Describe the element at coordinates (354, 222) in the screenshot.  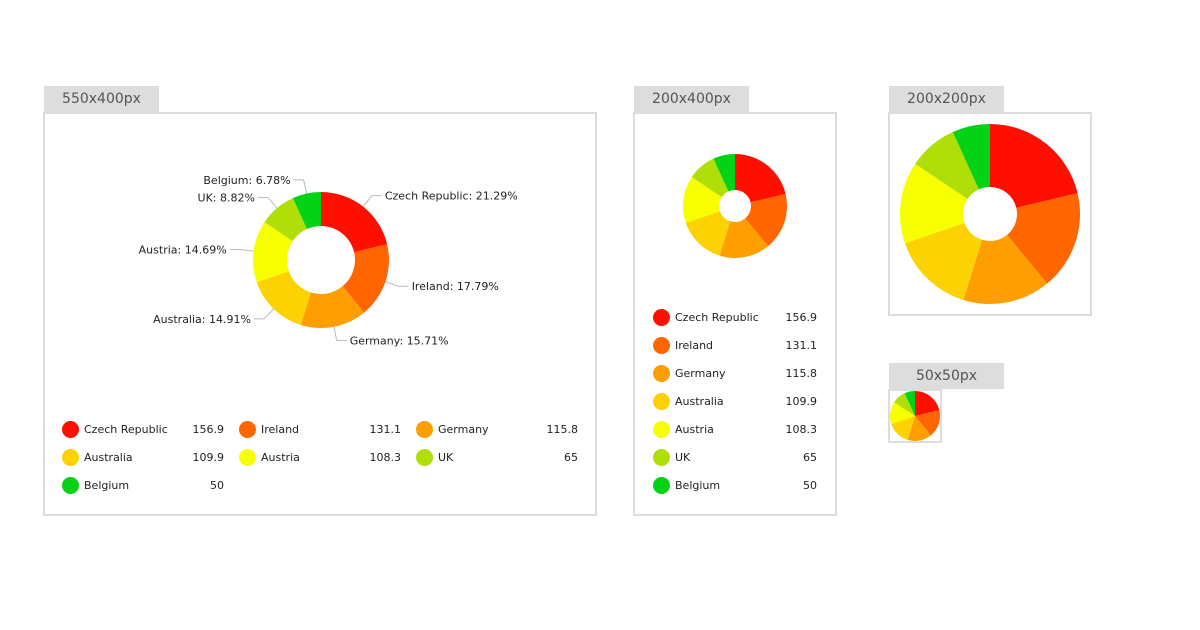
I see `large-slice-czech-republic` at that location.